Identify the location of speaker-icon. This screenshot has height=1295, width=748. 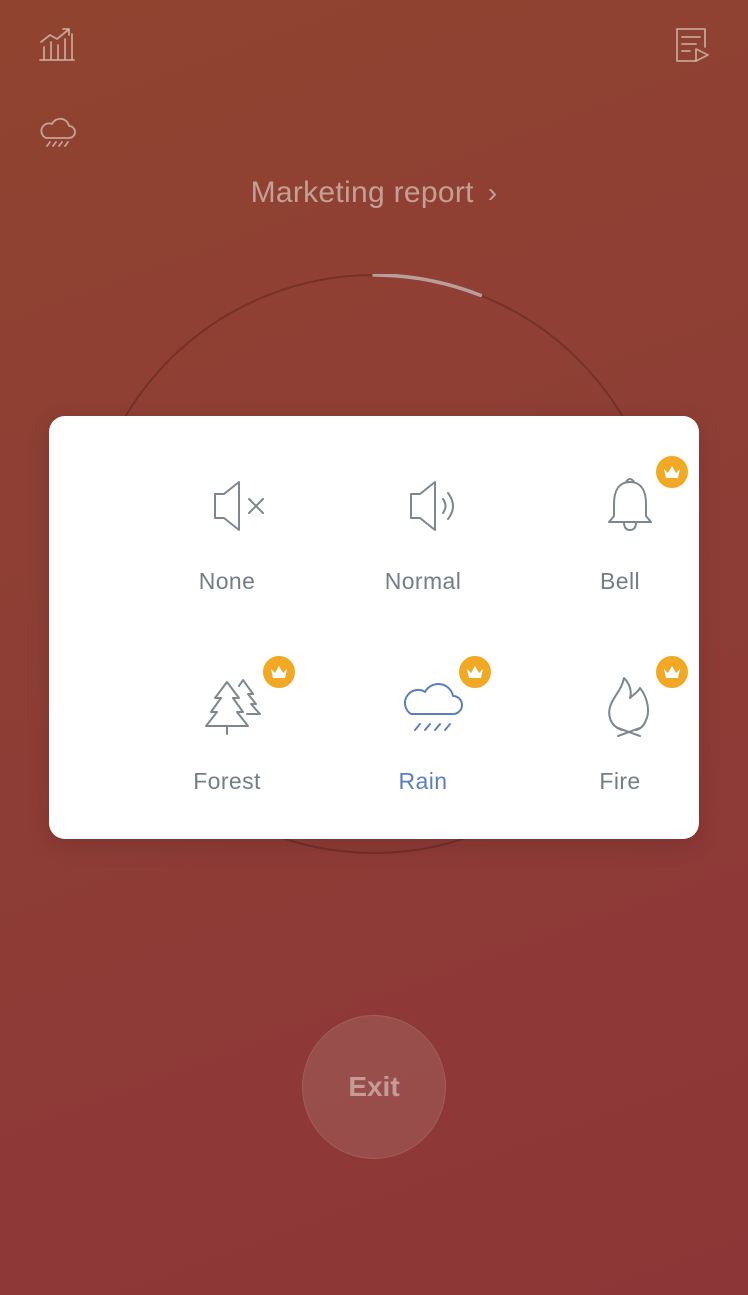
(432, 506).